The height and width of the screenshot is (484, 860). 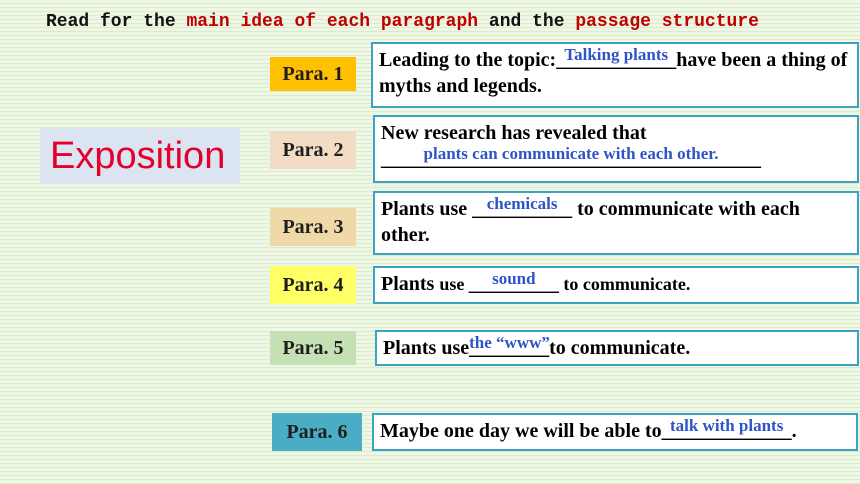 I want to click on para-5-rest: to communicate., so click(x=620, y=348).